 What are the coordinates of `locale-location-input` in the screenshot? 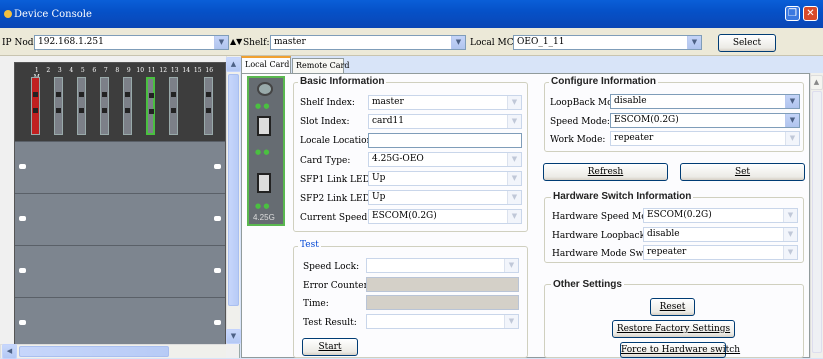 It's located at (445, 140).